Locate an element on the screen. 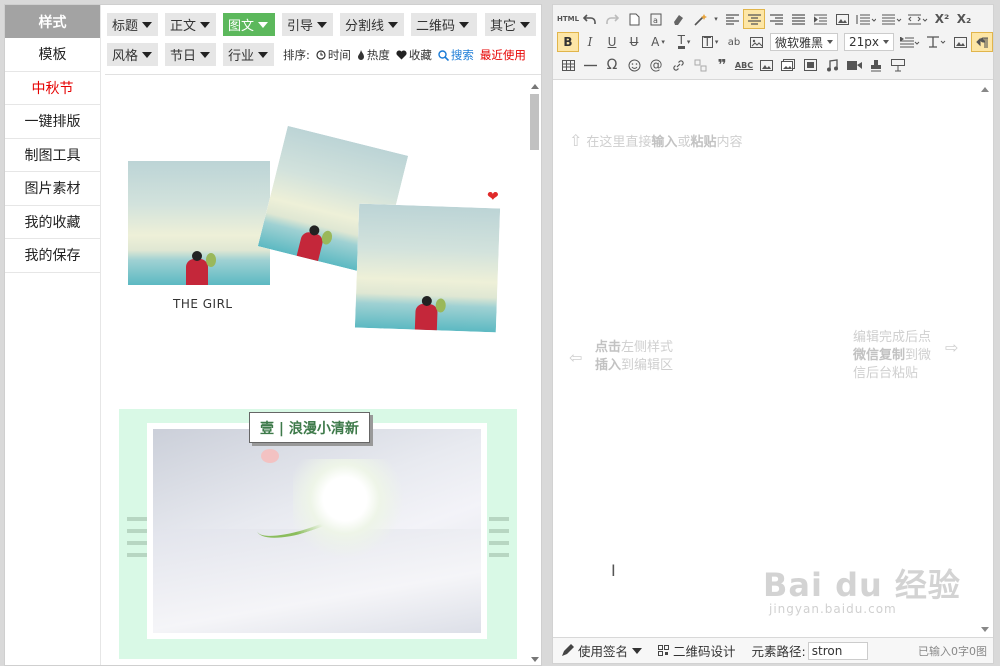  subscript-icon: X₂ is located at coordinates (964, 19).